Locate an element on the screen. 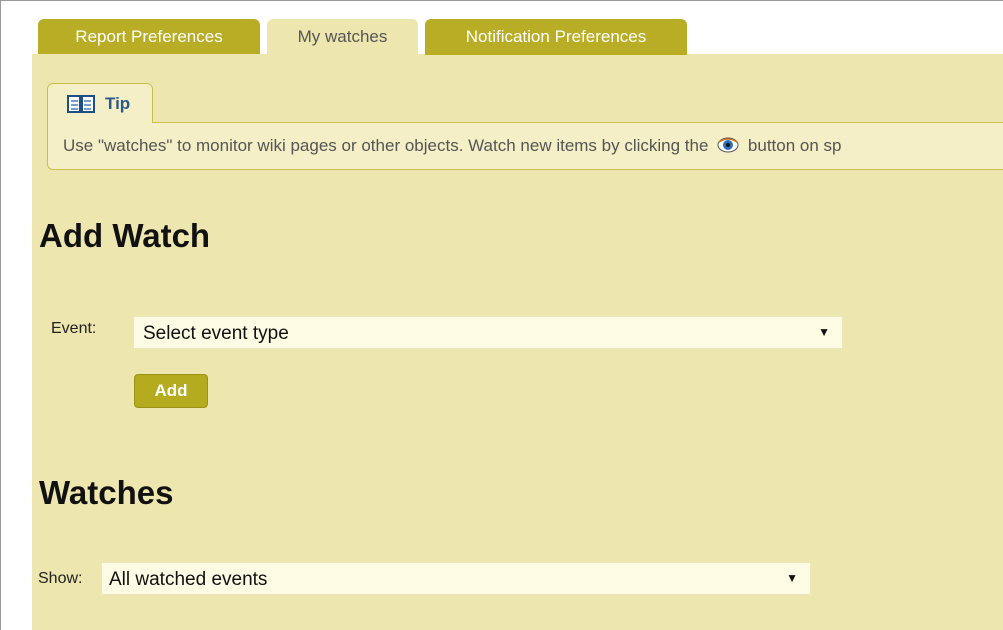 Image resolution: width=1003 pixels, height=630 pixels. show-select-value: All watched events is located at coordinates (188, 579).